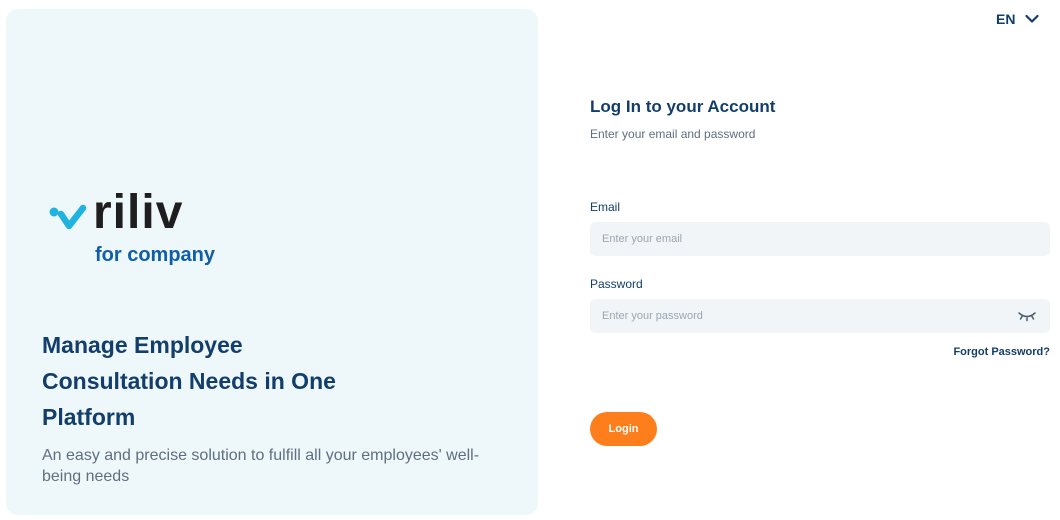 The height and width of the screenshot is (520, 1060). Describe the element at coordinates (683, 106) in the screenshot. I see `login-title: Log In to your Account` at that location.